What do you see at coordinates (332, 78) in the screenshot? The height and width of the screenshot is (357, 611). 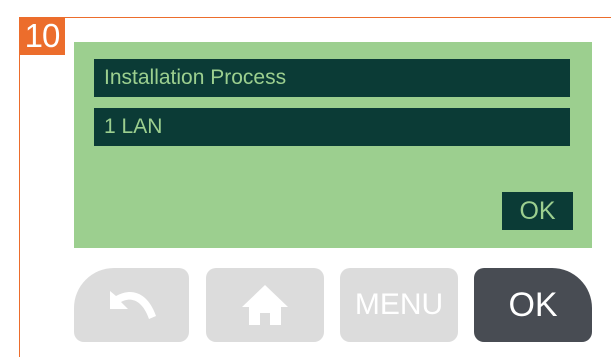 I see `display-title: Installation Process` at bounding box center [332, 78].